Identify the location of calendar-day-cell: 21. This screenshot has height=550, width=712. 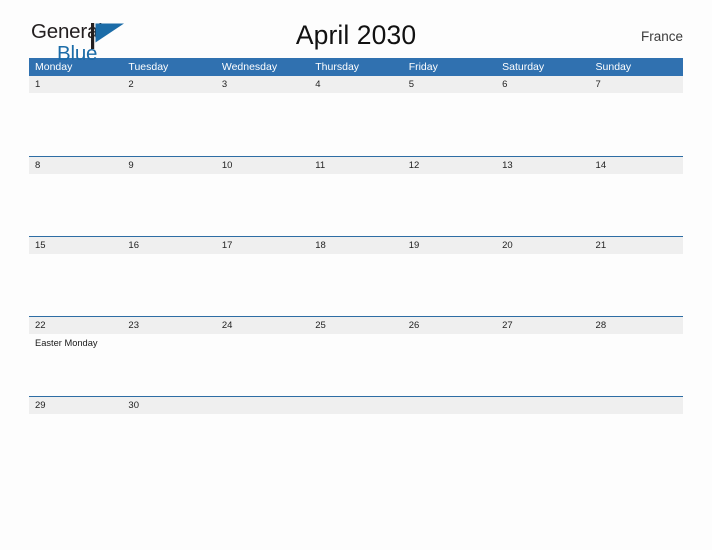
(636, 276).